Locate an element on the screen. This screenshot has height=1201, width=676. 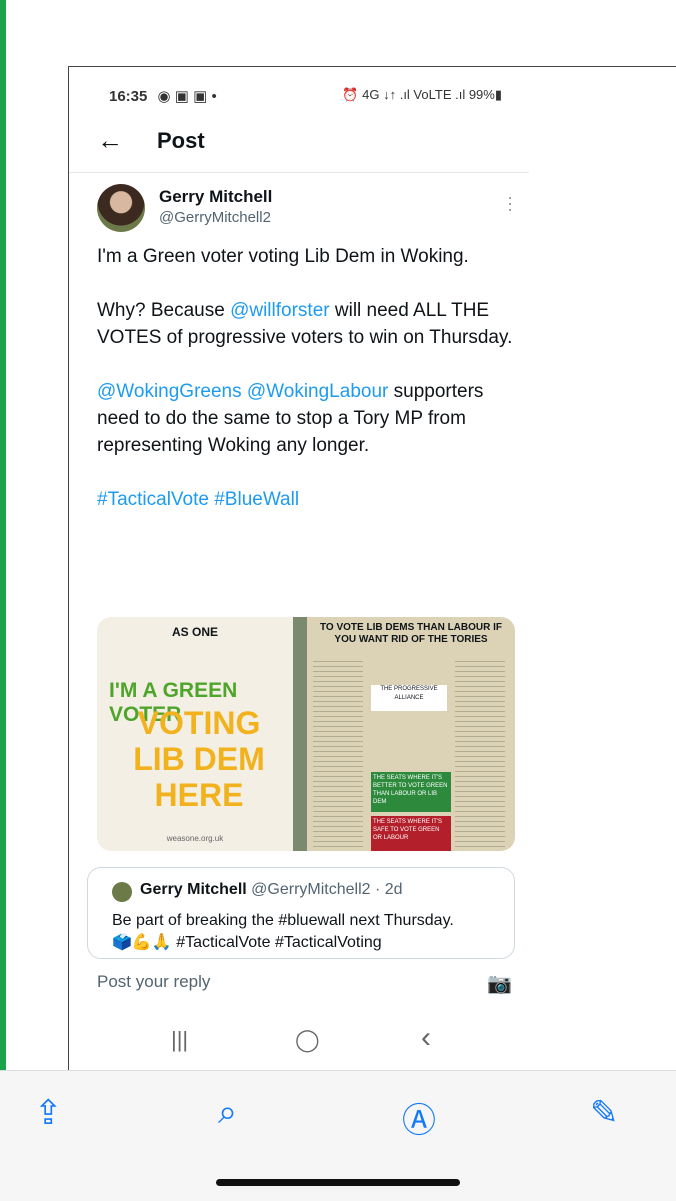
home-indicator is located at coordinates (338, 1182).